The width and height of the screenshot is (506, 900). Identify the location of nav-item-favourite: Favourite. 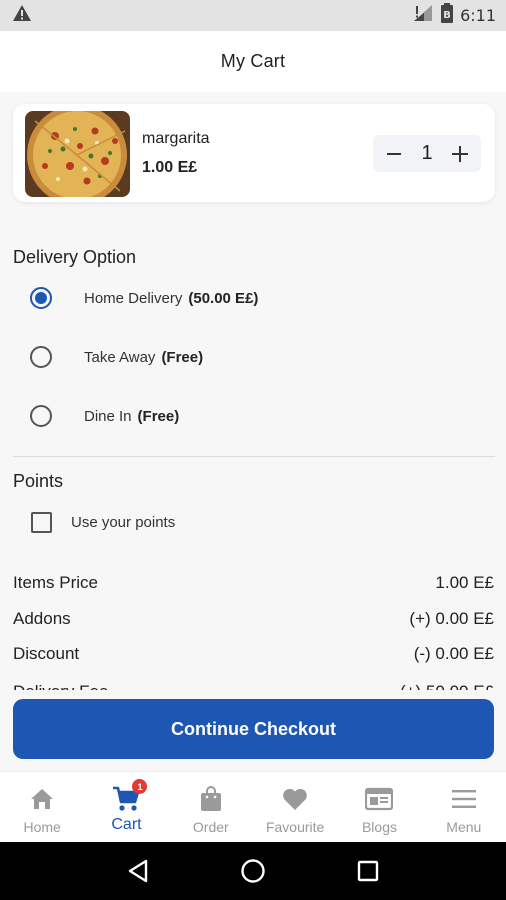
(295, 807).